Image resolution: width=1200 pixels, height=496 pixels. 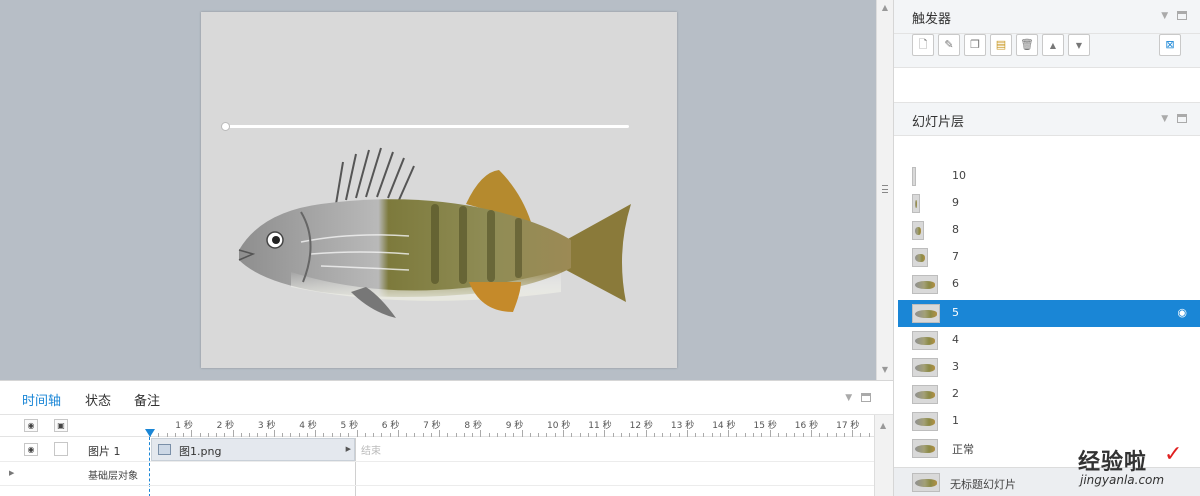 I want to click on layer-item-selected: 5 ◉, so click(x=1049, y=313).